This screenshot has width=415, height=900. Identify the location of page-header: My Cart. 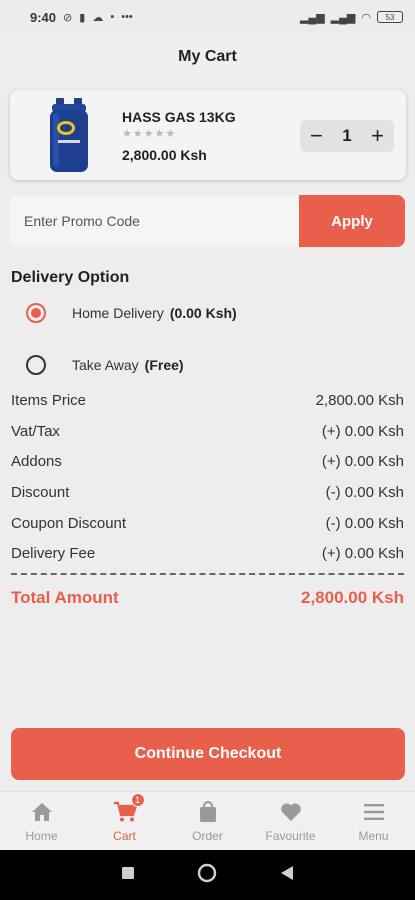
(207, 57).